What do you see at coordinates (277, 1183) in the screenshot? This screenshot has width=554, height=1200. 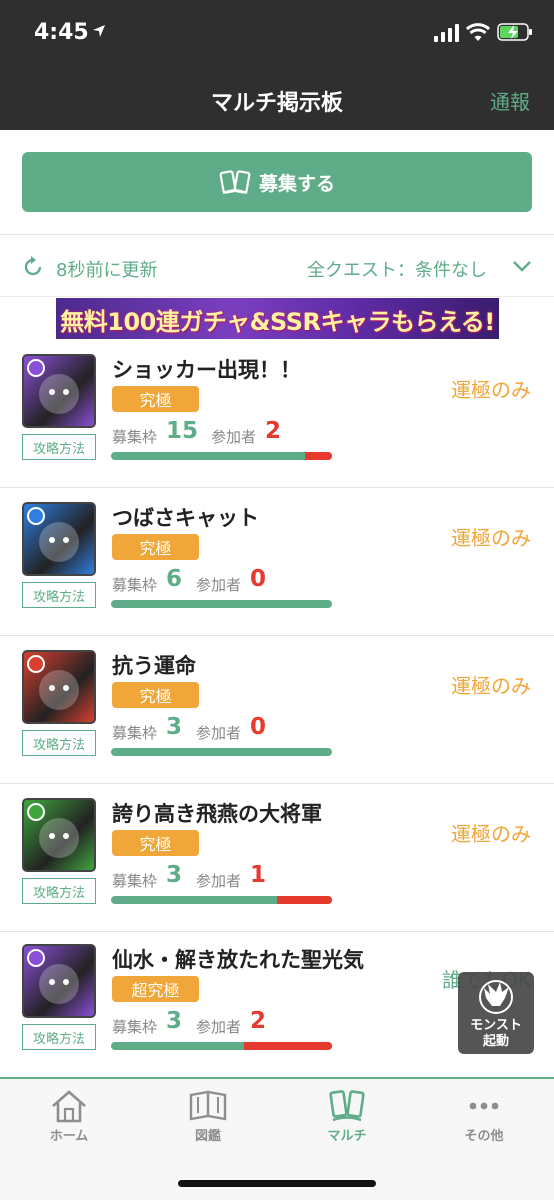 I see `home-indicator` at bounding box center [277, 1183].